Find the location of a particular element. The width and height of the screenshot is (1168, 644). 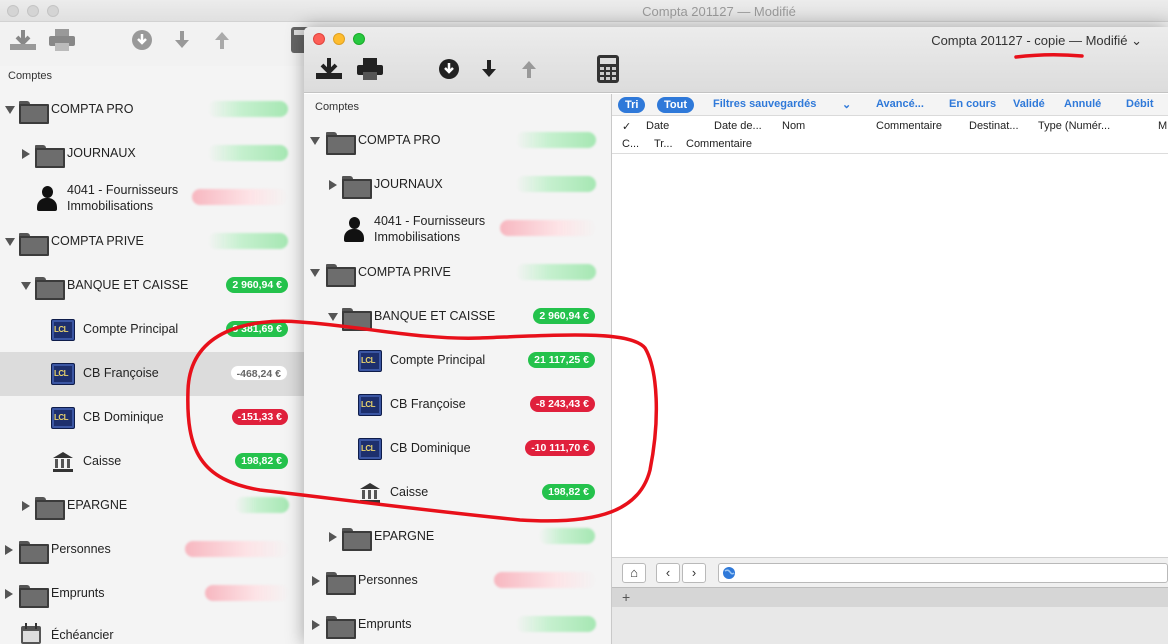

front-row-personnes: Personnes is located at coordinates (457, 581).